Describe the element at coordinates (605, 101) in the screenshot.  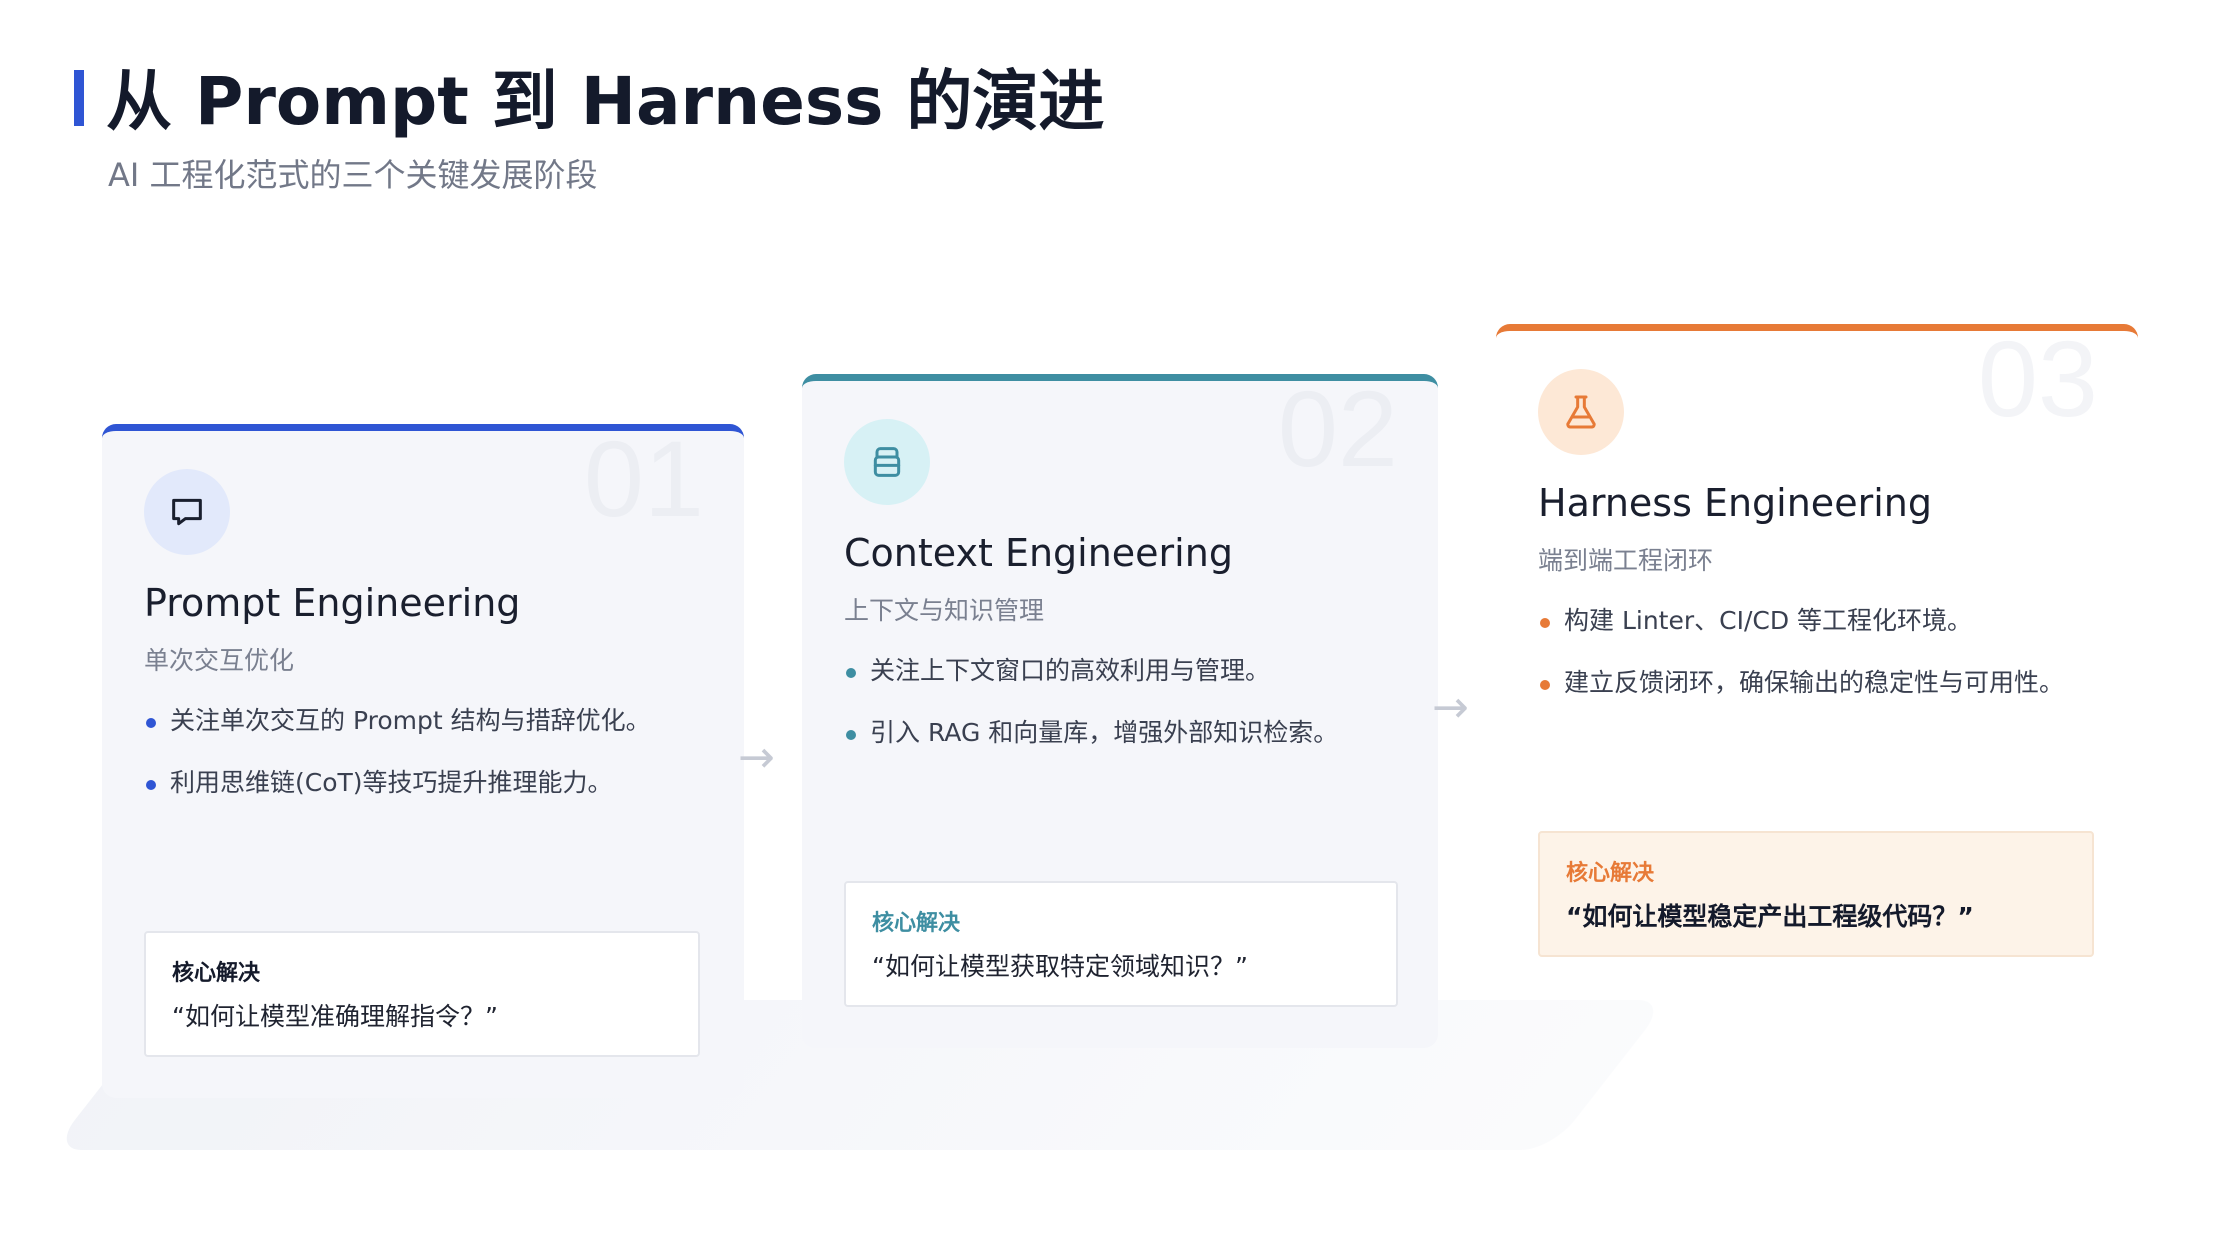
I see `page-title: 从 Prompt 到 Harness 的演进` at that location.